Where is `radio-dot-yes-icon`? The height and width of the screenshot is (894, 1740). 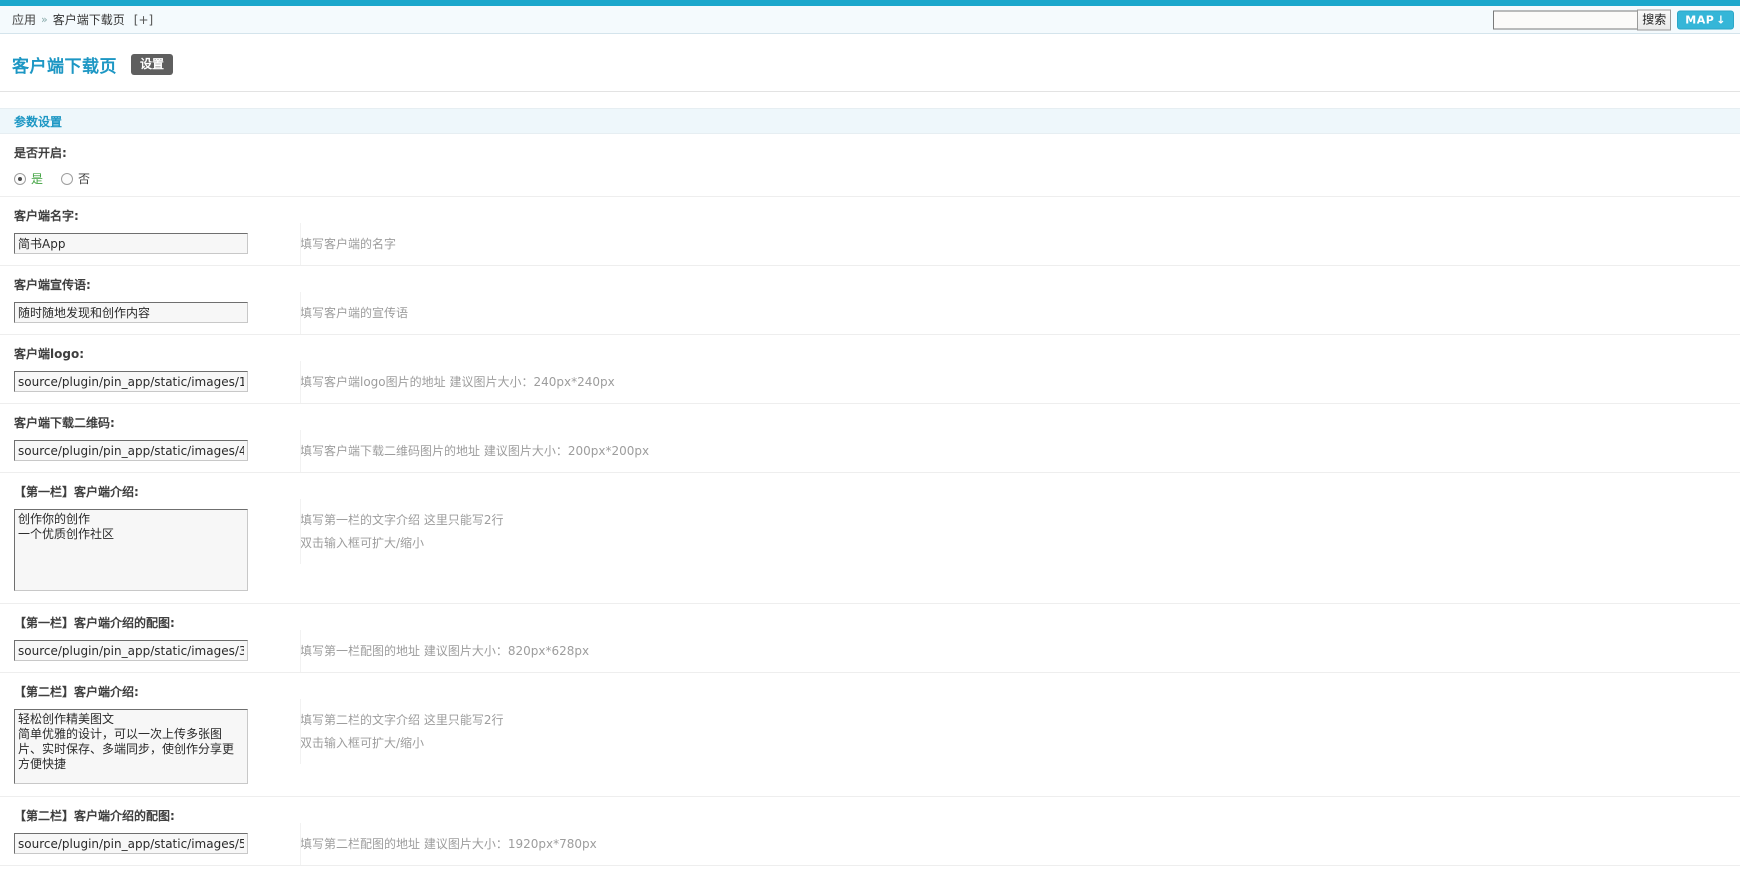
radio-dot-yes-icon is located at coordinates (20, 178).